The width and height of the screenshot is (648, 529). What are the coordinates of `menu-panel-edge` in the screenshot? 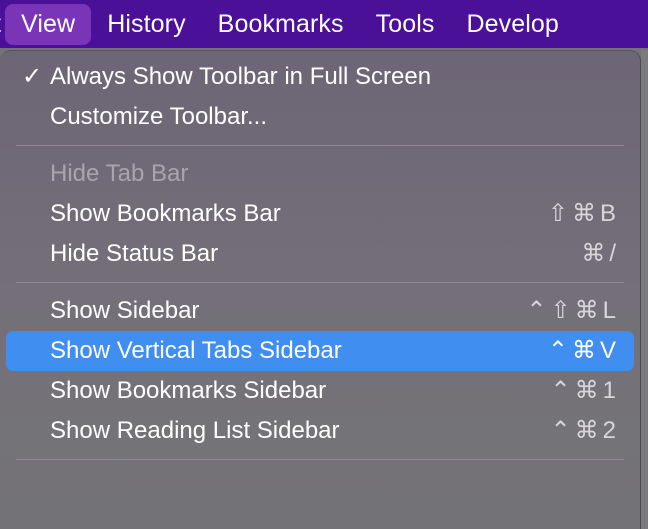 It's located at (644, 289).